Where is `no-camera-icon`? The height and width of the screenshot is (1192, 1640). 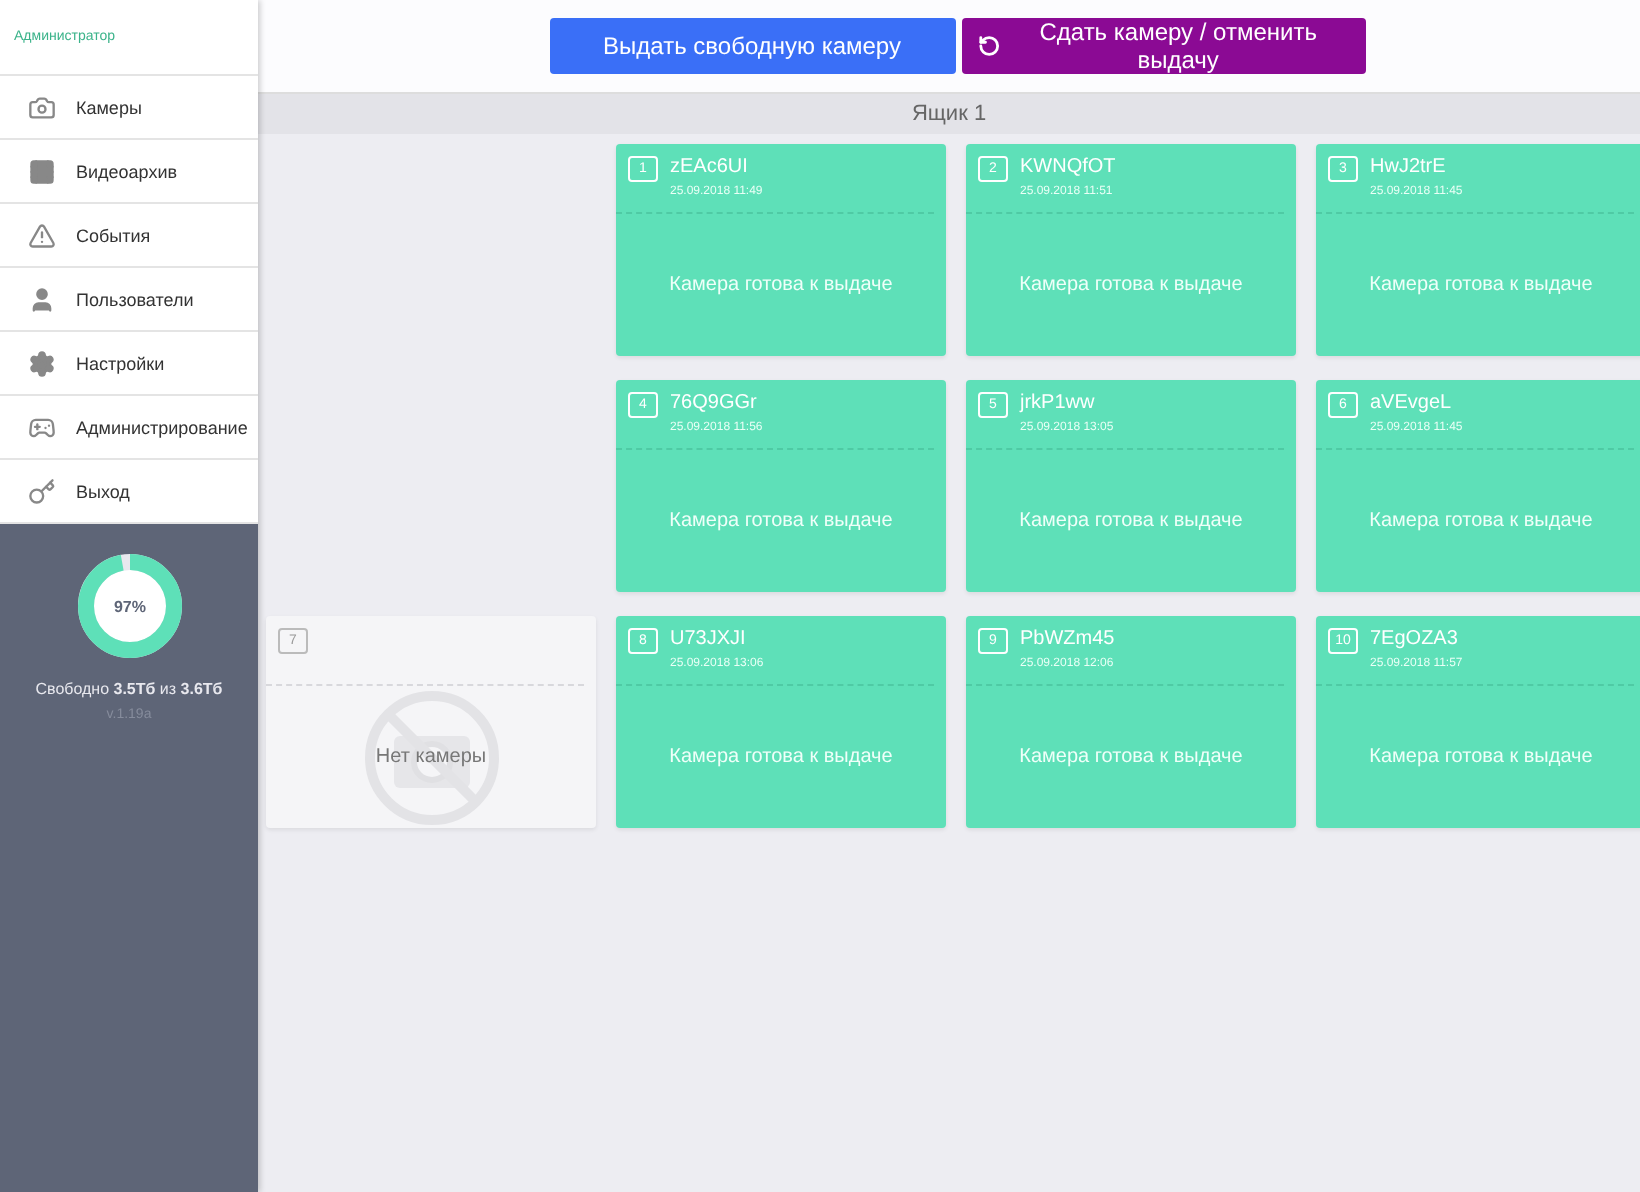 no-camera-icon is located at coordinates (431, 757).